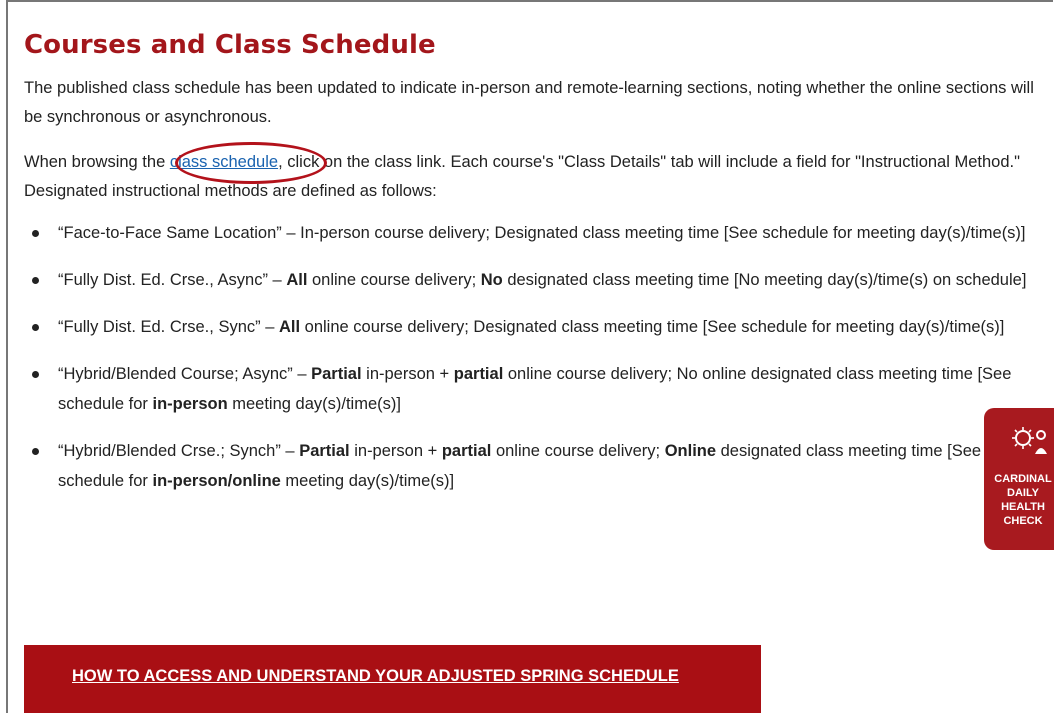 This screenshot has width=1054, height=713. Describe the element at coordinates (1029, 440) in the screenshot. I see `virus-icon` at that location.